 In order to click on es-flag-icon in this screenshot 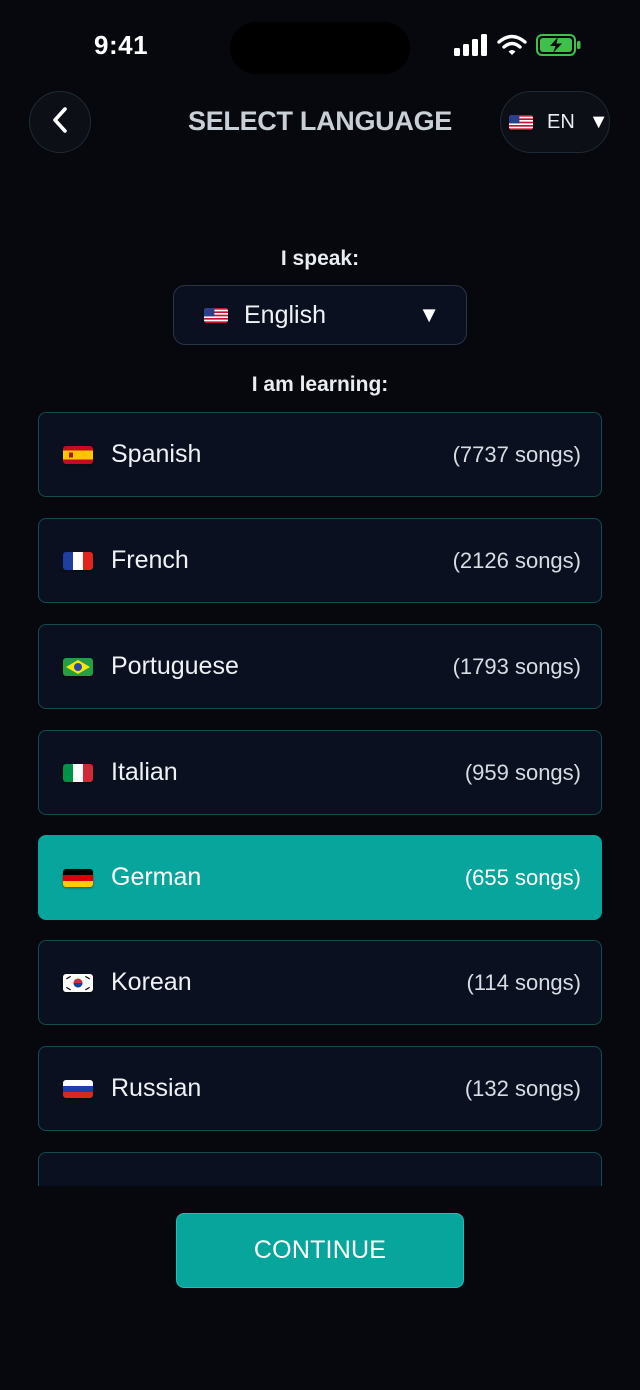, I will do `click(78, 454)`.